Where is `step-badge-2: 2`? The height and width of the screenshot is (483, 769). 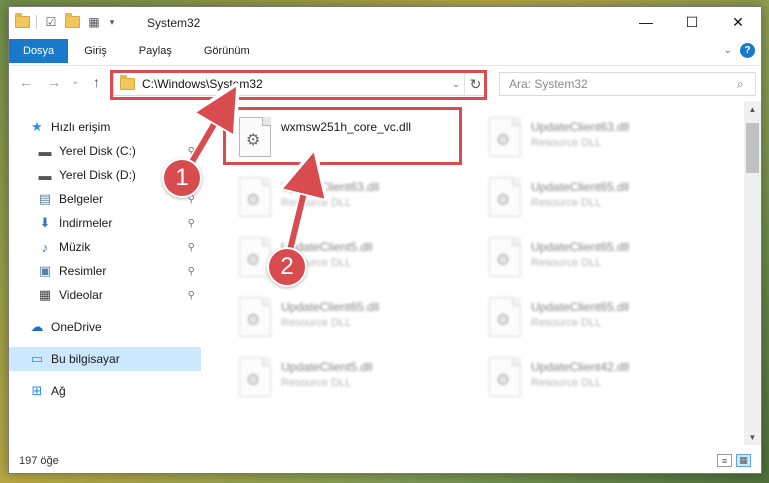
step-badge-2: 2 is located at coordinates (287, 267).